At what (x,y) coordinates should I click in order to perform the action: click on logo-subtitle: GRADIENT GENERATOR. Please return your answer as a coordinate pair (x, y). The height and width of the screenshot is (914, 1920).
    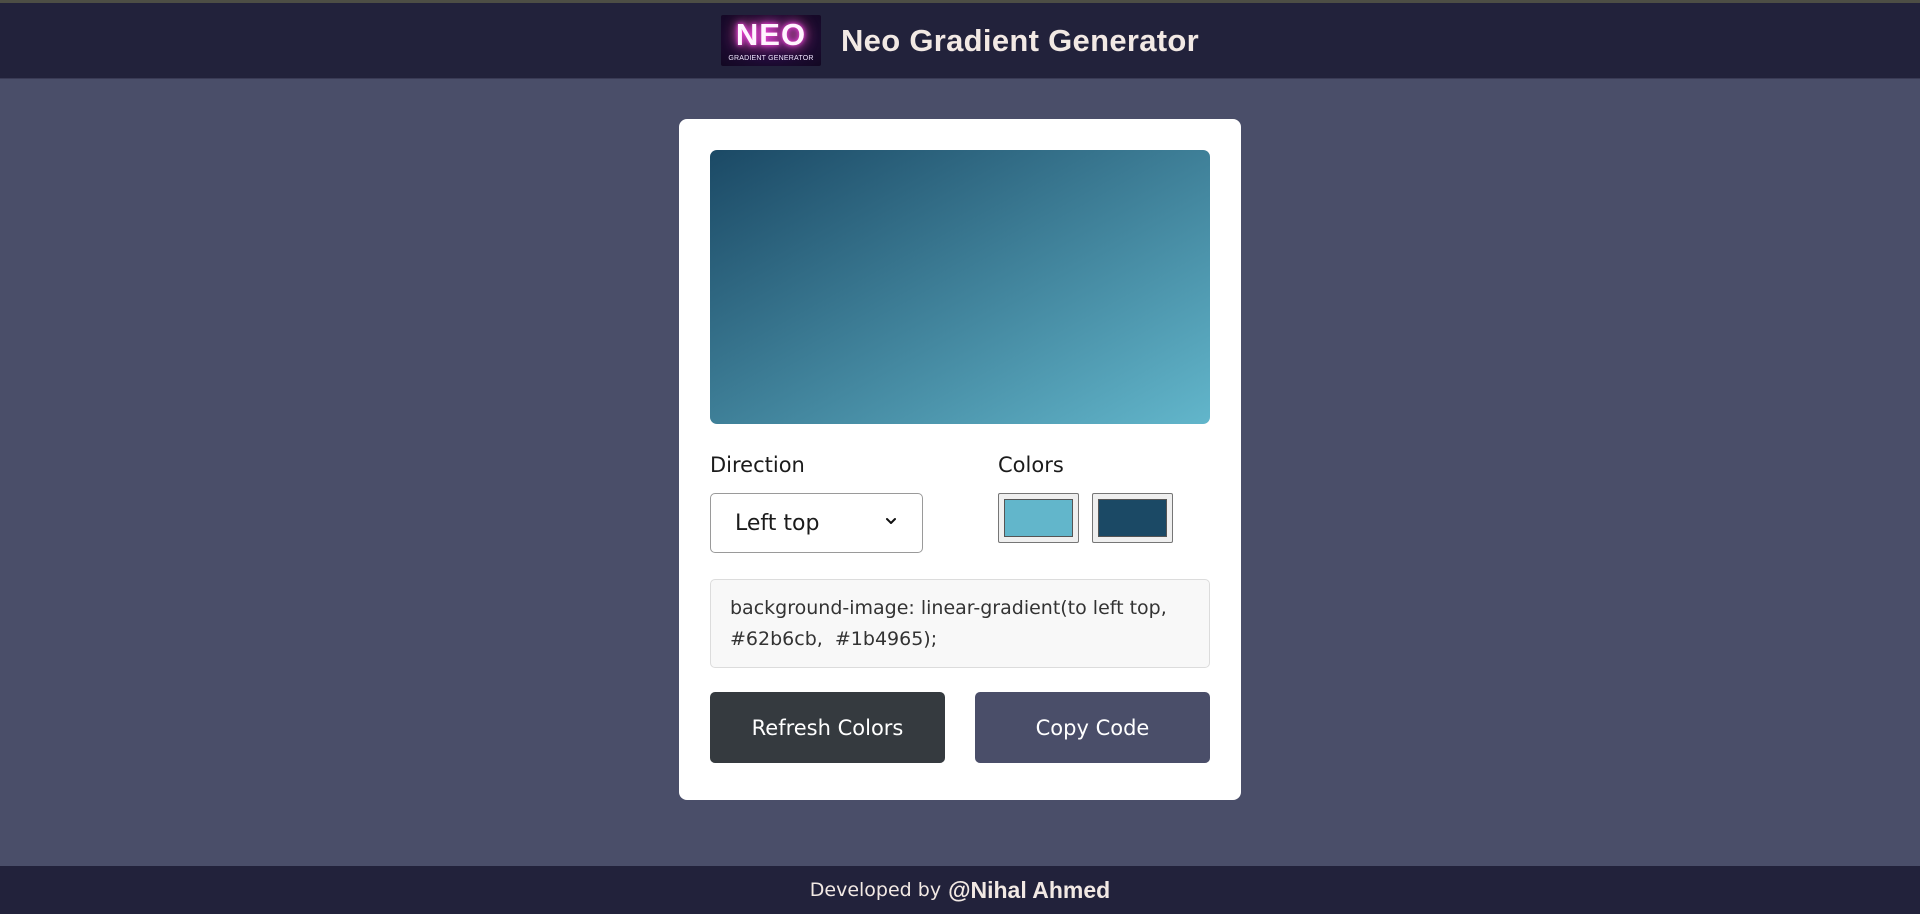
    Looking at the image, I should click on (771, 58).